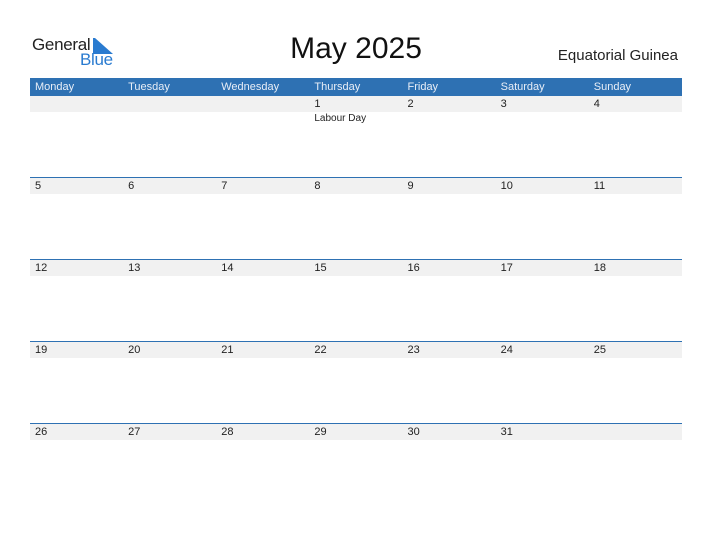 Image resolution: width=712 pixels, height=550 pixels. What do you see at coordinates (134, 432) in the screenshot?
I see `day-number: 27` at bounding box center [134, 432].